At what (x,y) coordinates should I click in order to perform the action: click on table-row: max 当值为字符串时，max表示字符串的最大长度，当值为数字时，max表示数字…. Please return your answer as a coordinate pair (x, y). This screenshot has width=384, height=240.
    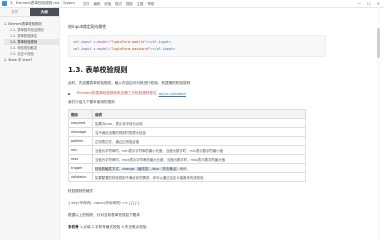
    Looking at the image, I should click on (187, 159).